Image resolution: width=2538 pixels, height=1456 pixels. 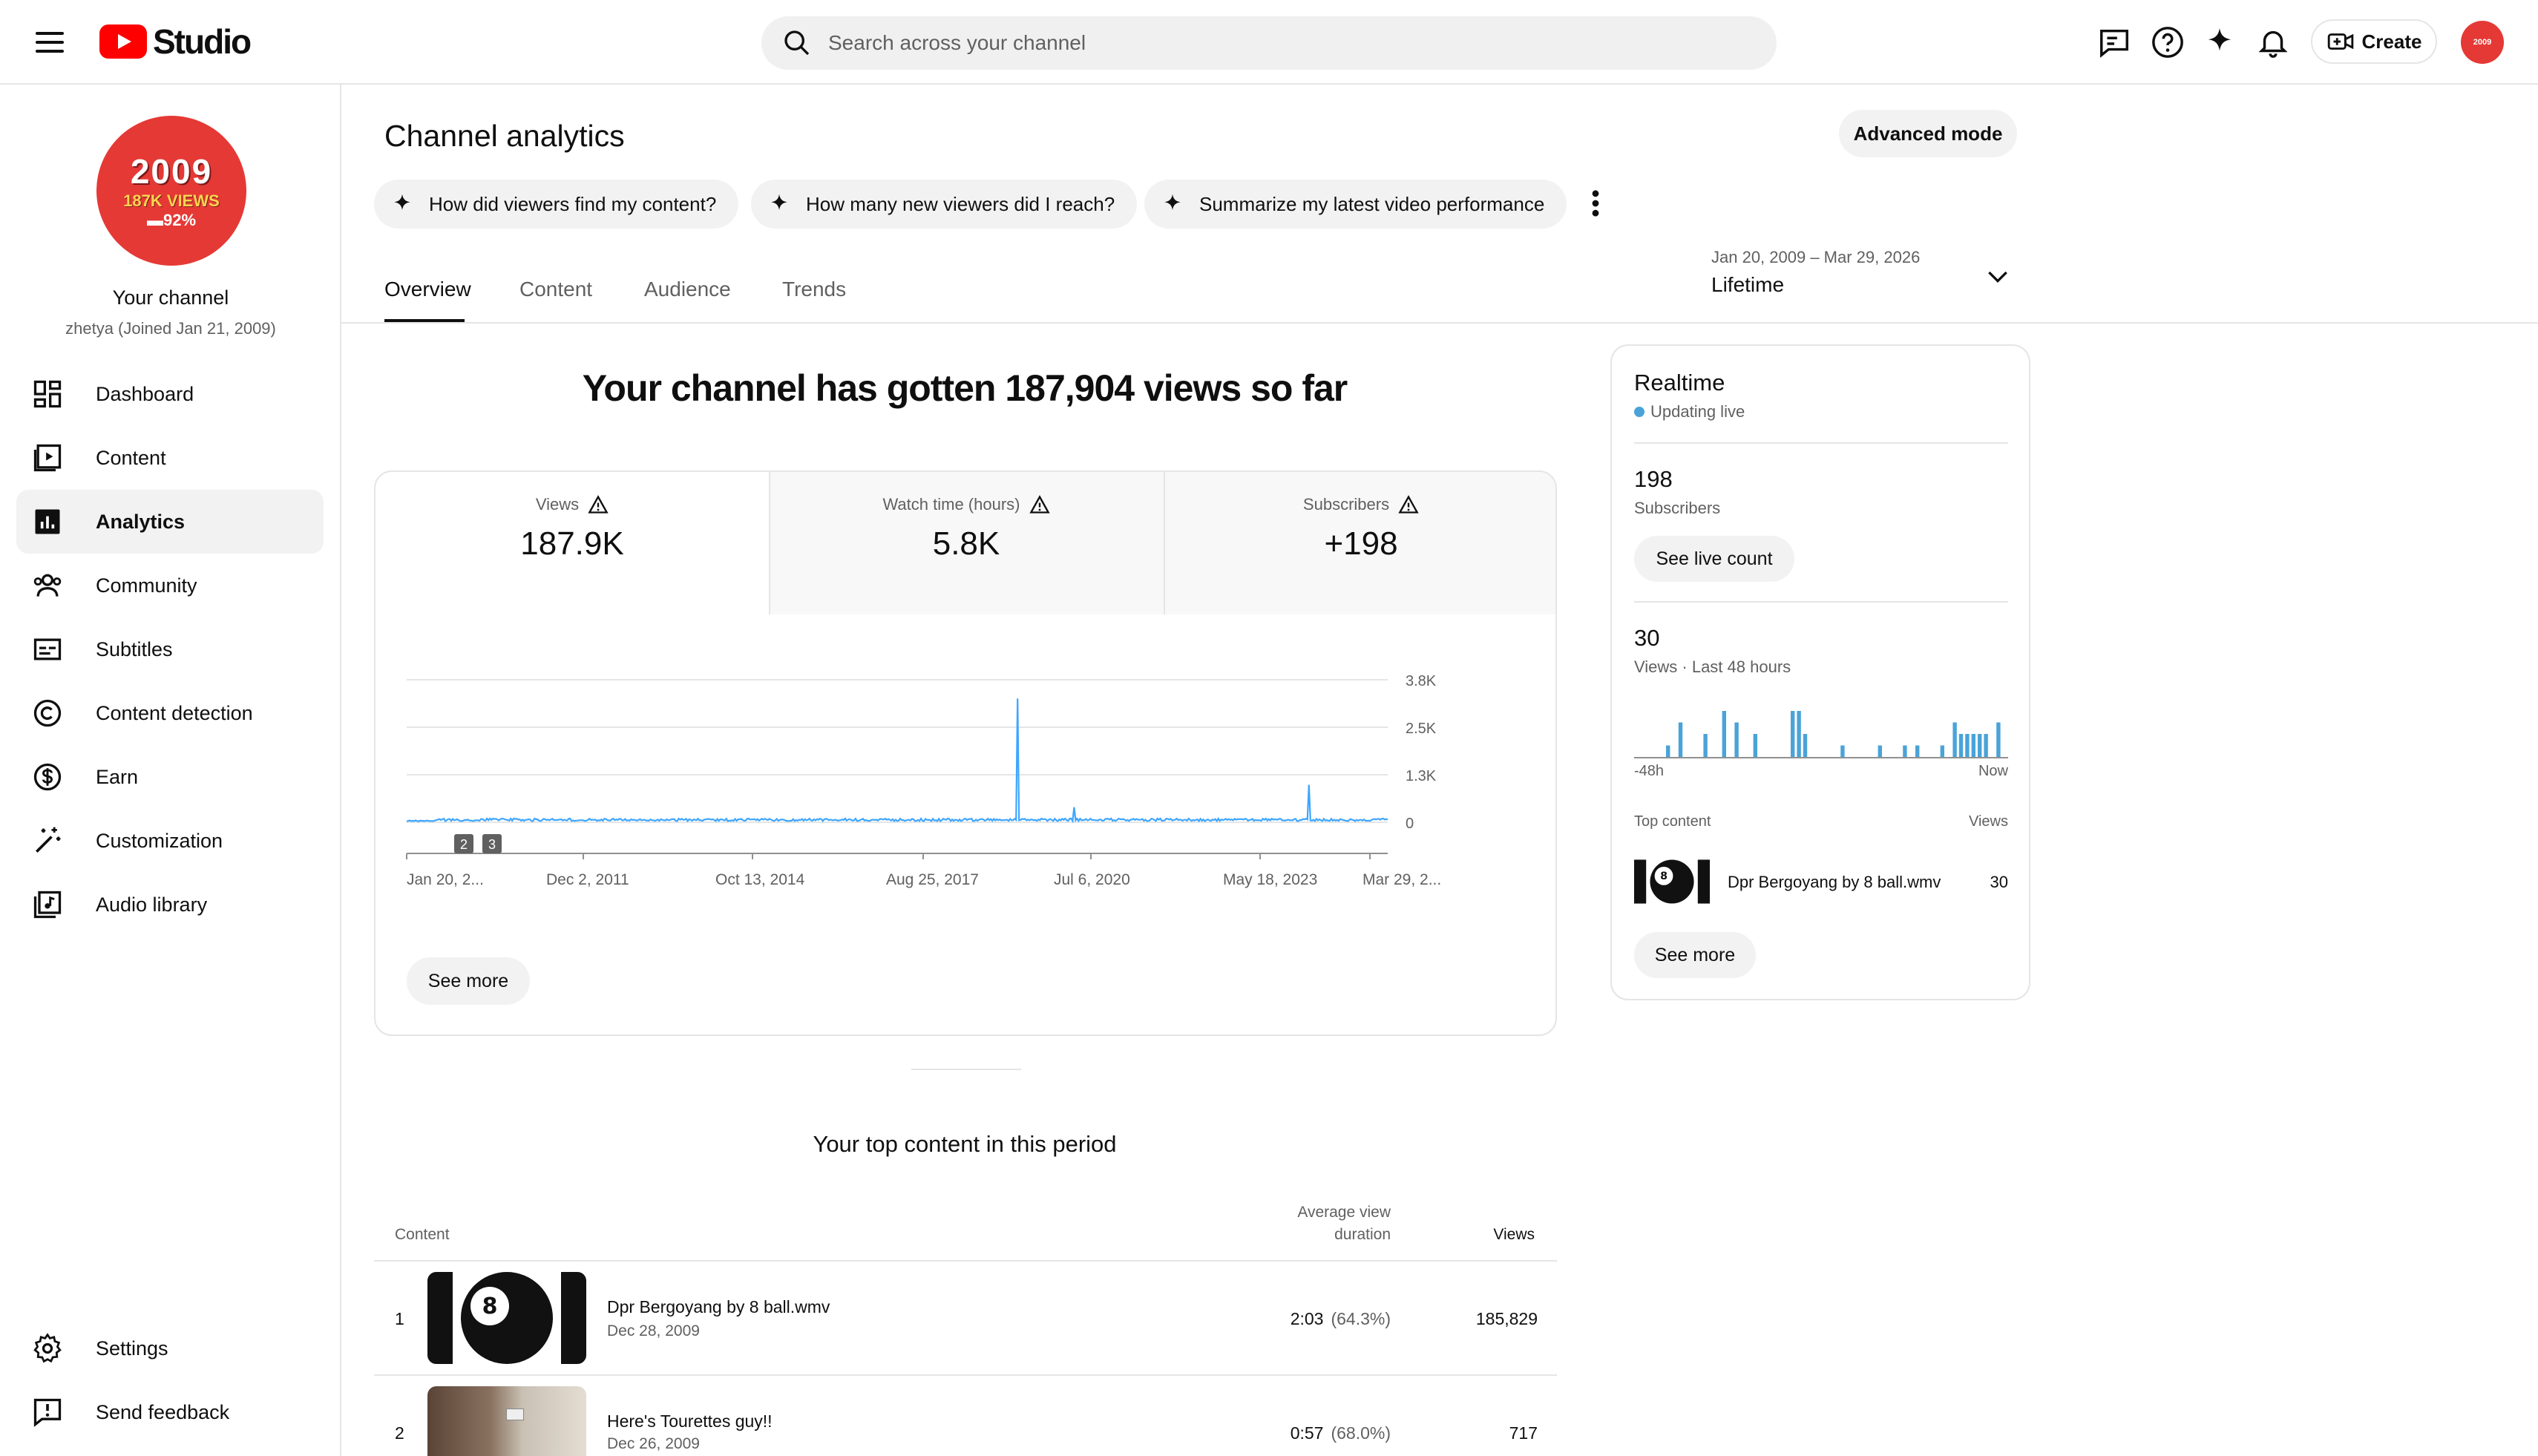 I want to click on metric-subscribers: Subscribers +198, so click(x=1359, y=543).